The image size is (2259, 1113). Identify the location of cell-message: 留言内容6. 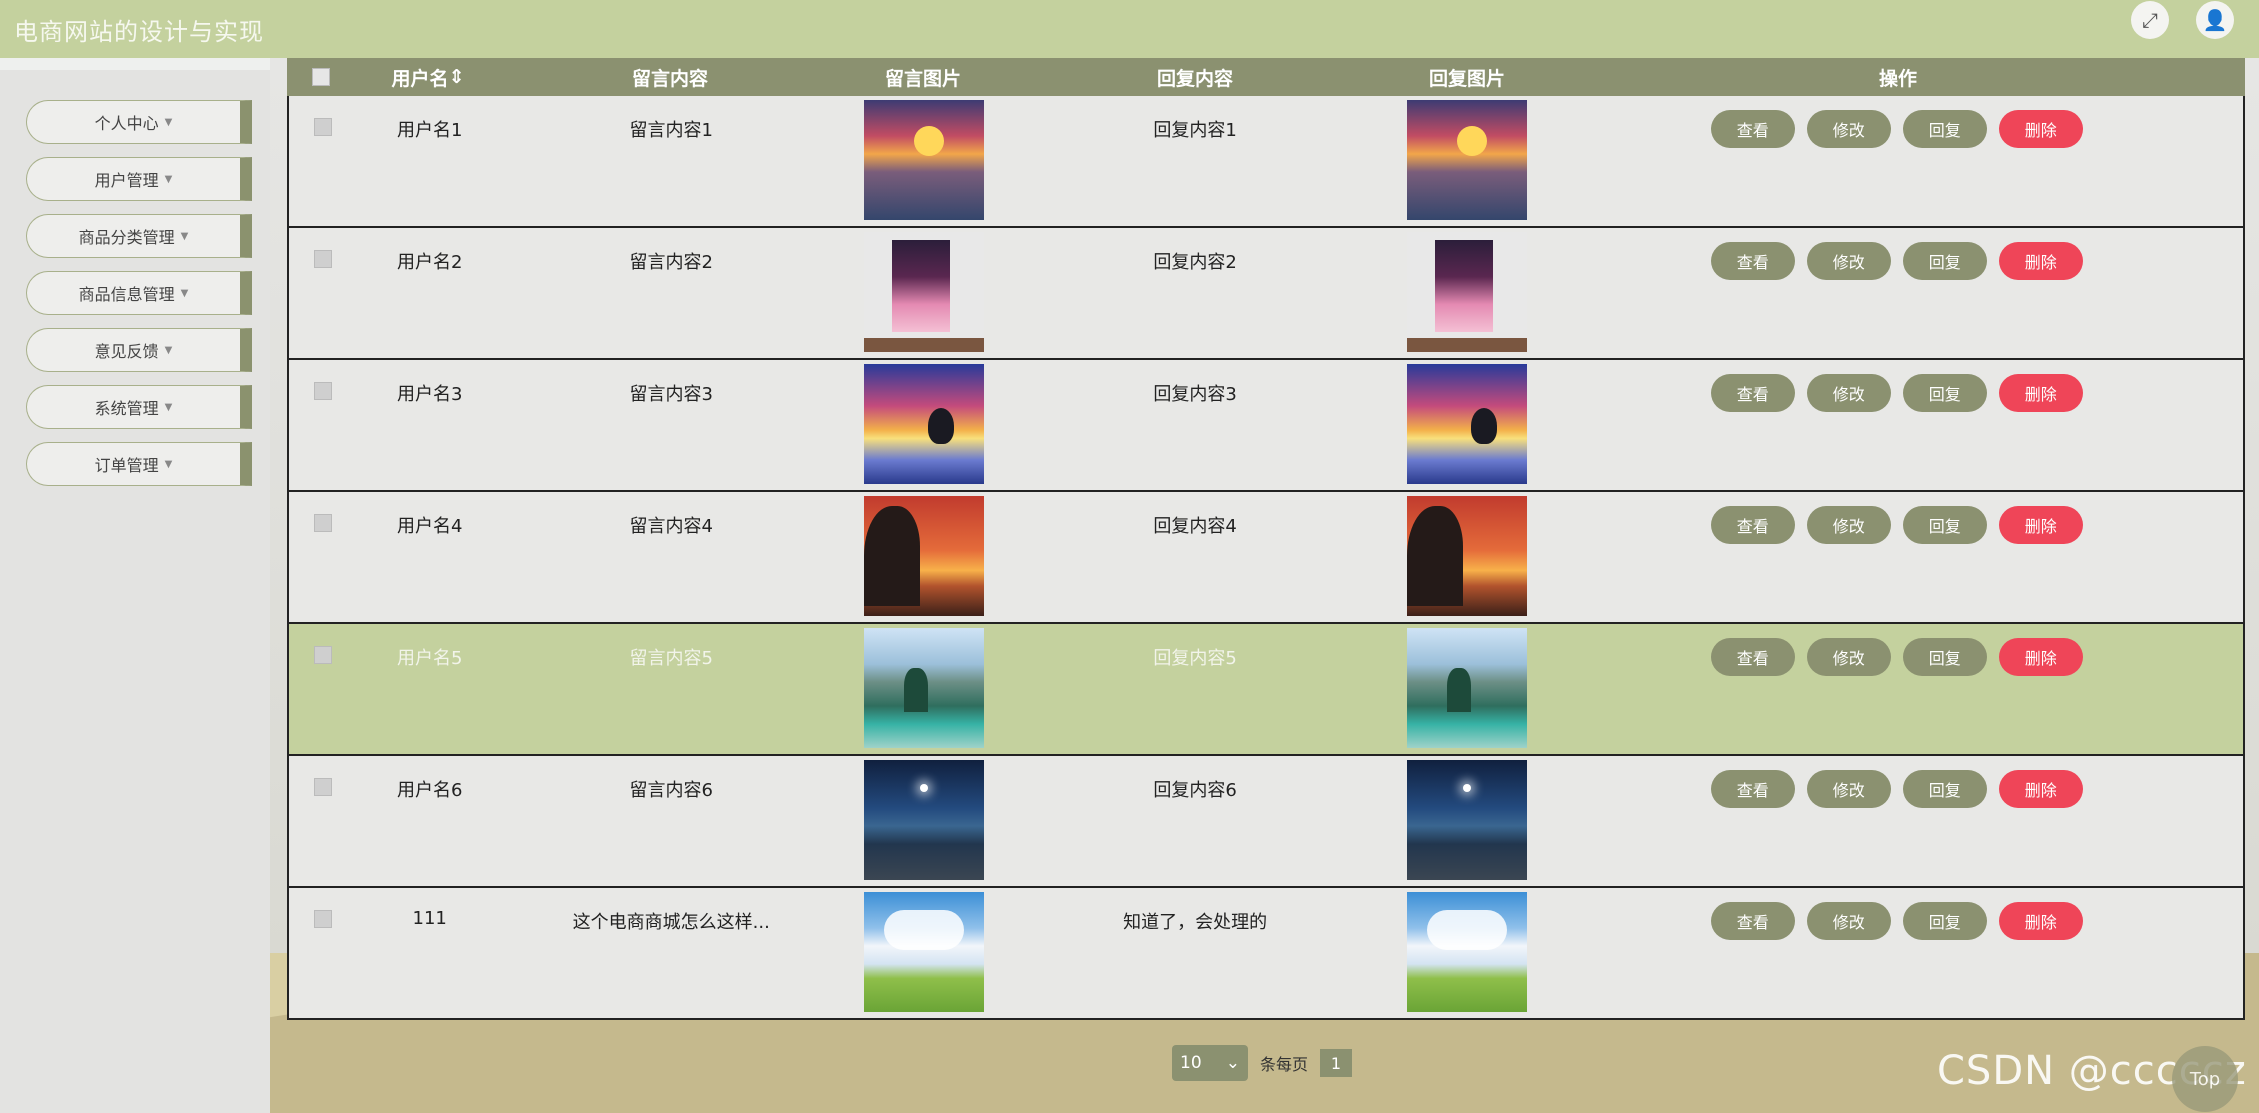
(671, 790).